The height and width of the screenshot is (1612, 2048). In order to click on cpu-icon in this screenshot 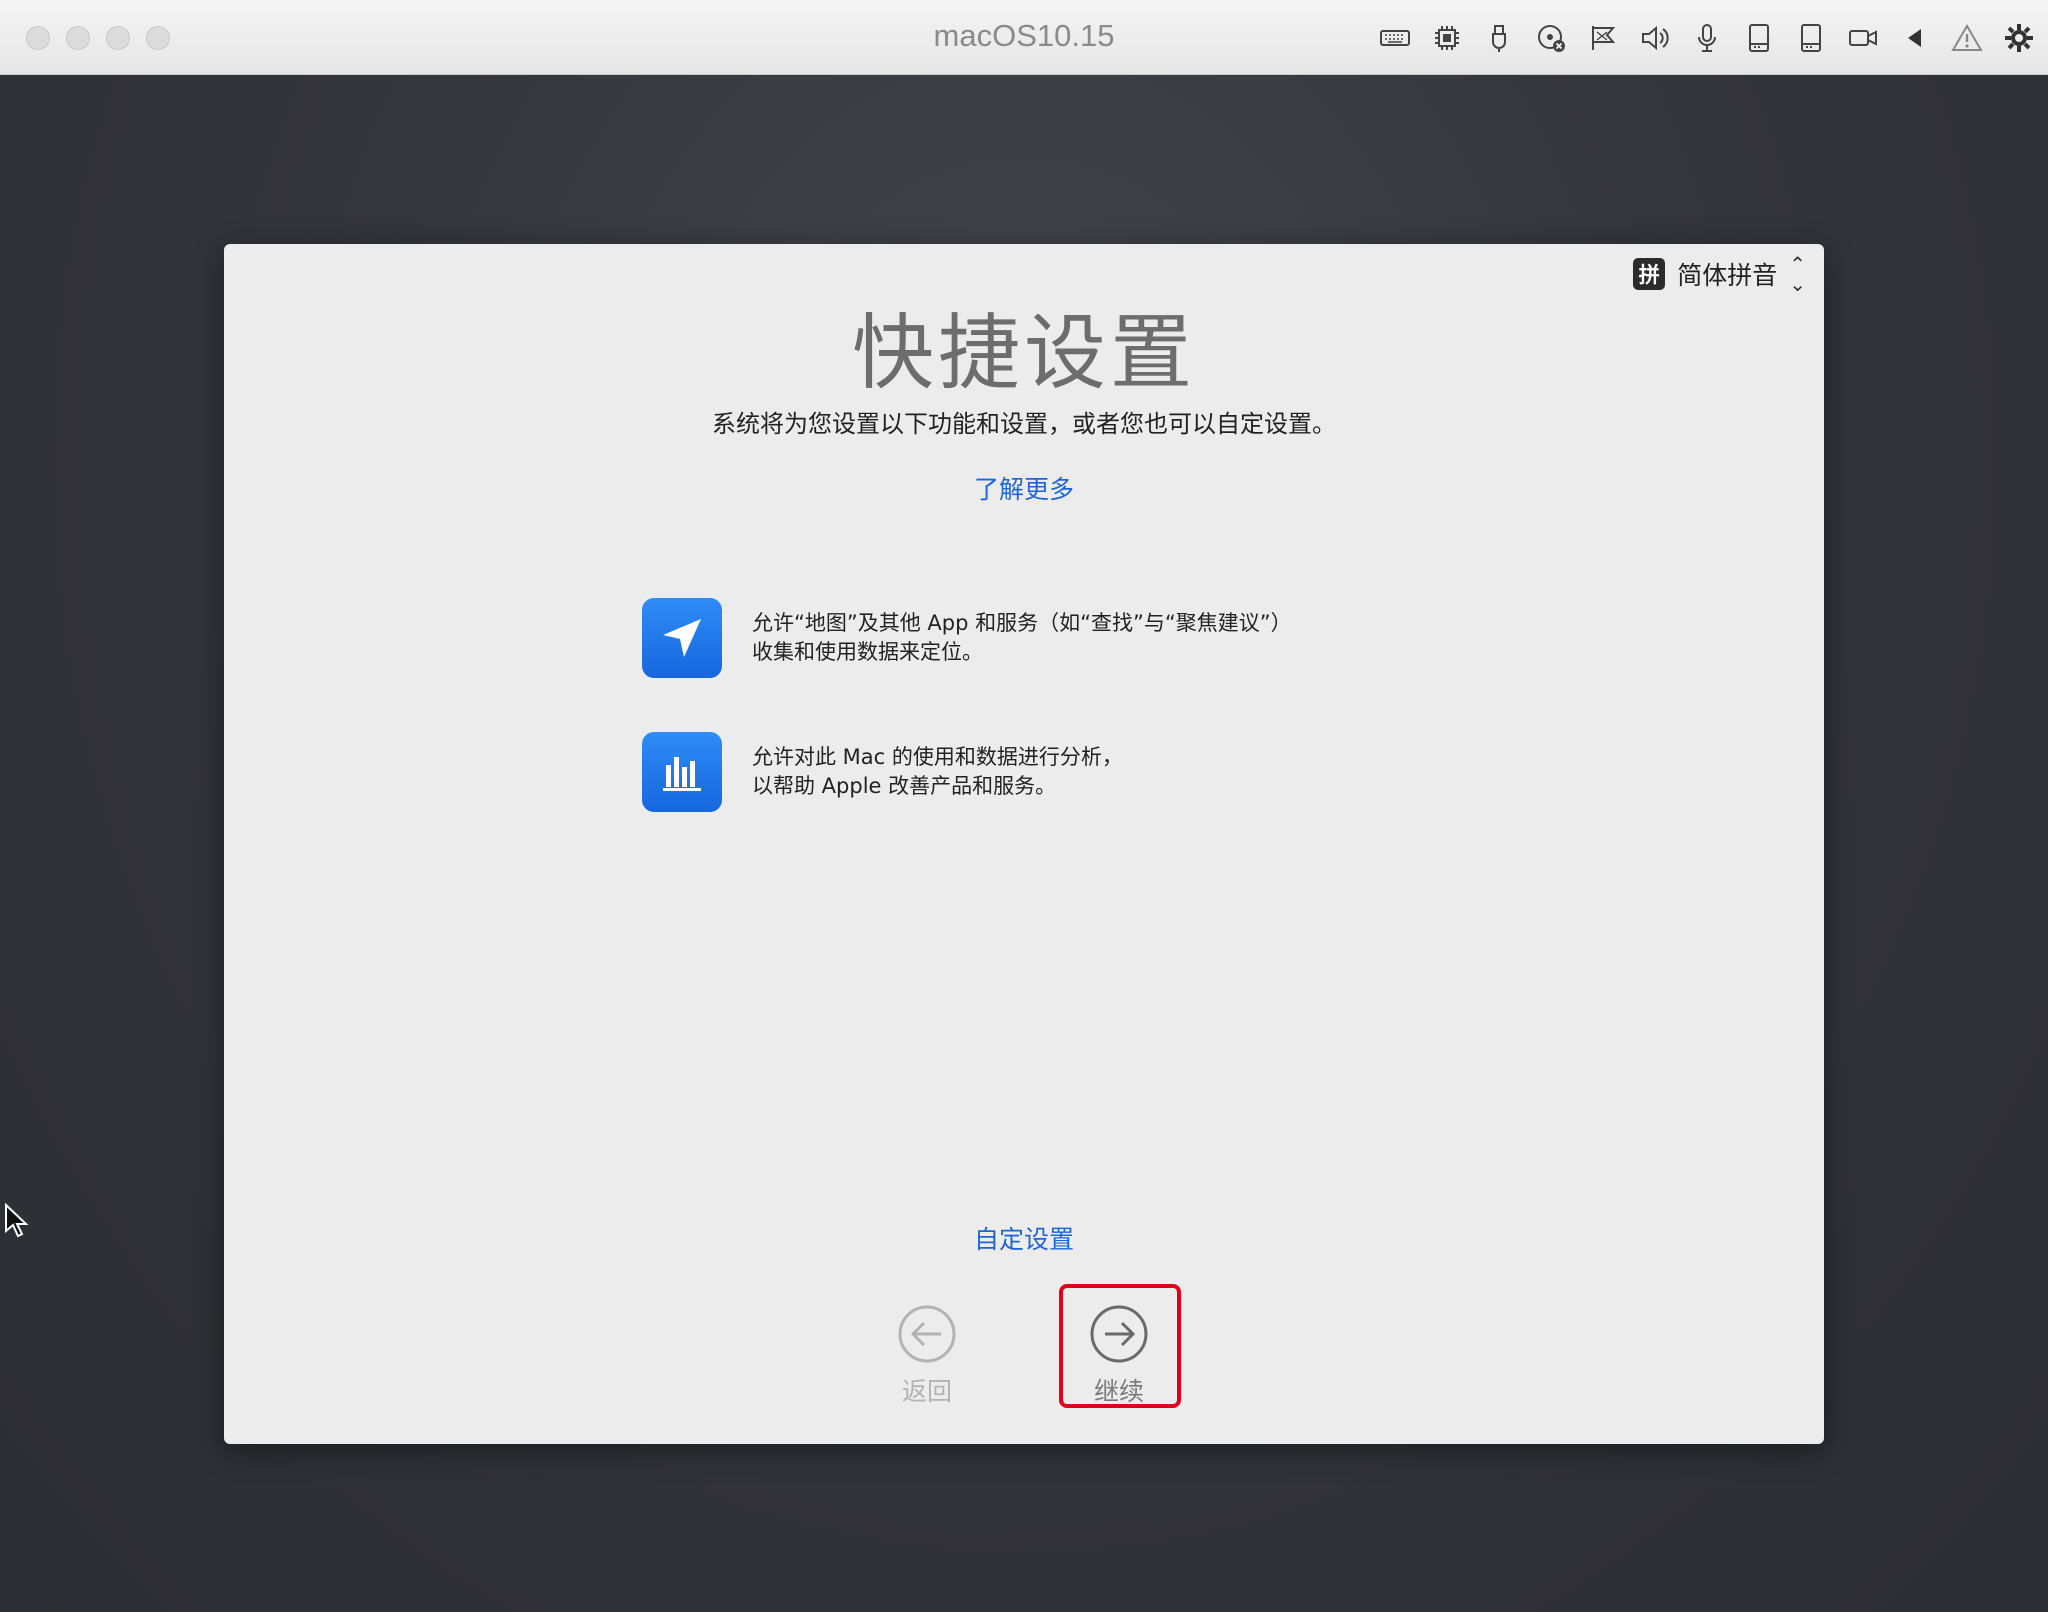, I will do `click(1447, 38)`.